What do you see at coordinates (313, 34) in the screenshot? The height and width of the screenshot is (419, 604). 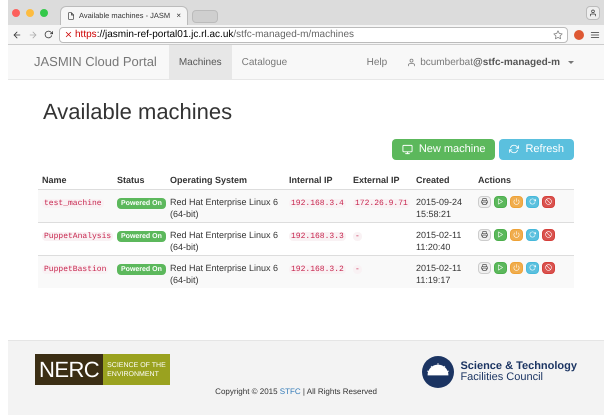 I see `address-bar: https://jasmin-ref-portal01.jc.rl.ac.uk/stfc-managed-m/machines` at bounding box center [313, 34].